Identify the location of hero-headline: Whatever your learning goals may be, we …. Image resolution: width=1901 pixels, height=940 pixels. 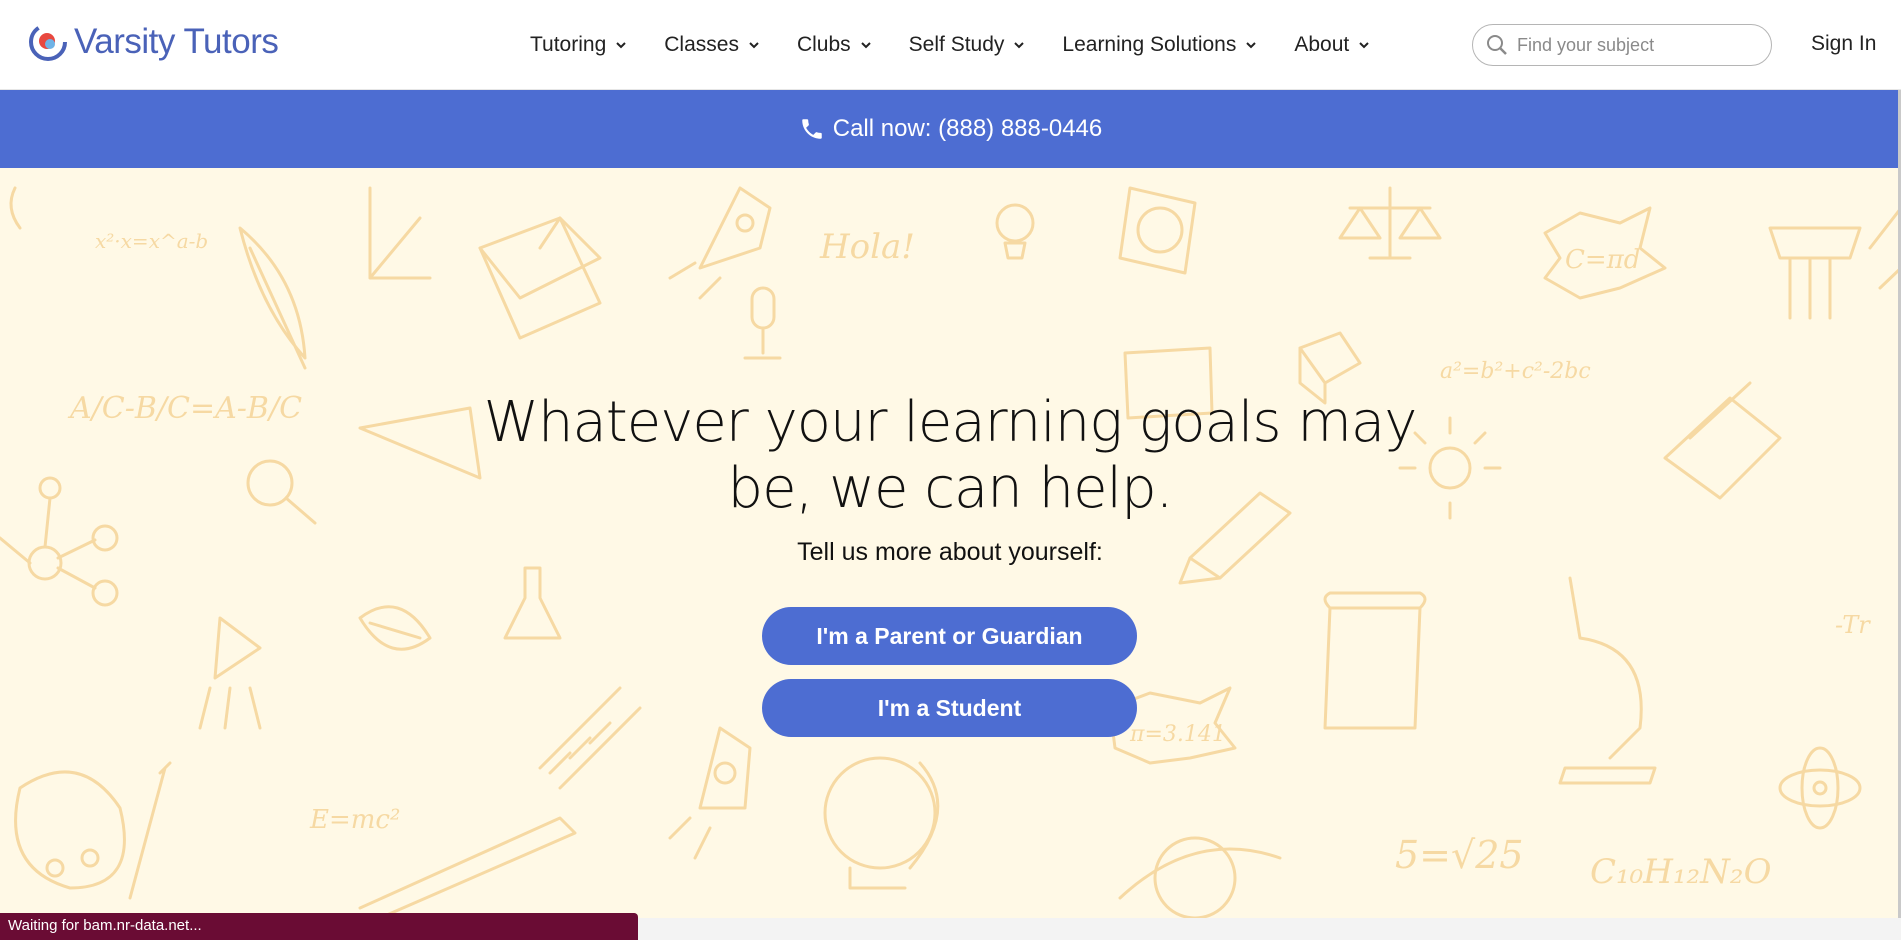
(950, 455).